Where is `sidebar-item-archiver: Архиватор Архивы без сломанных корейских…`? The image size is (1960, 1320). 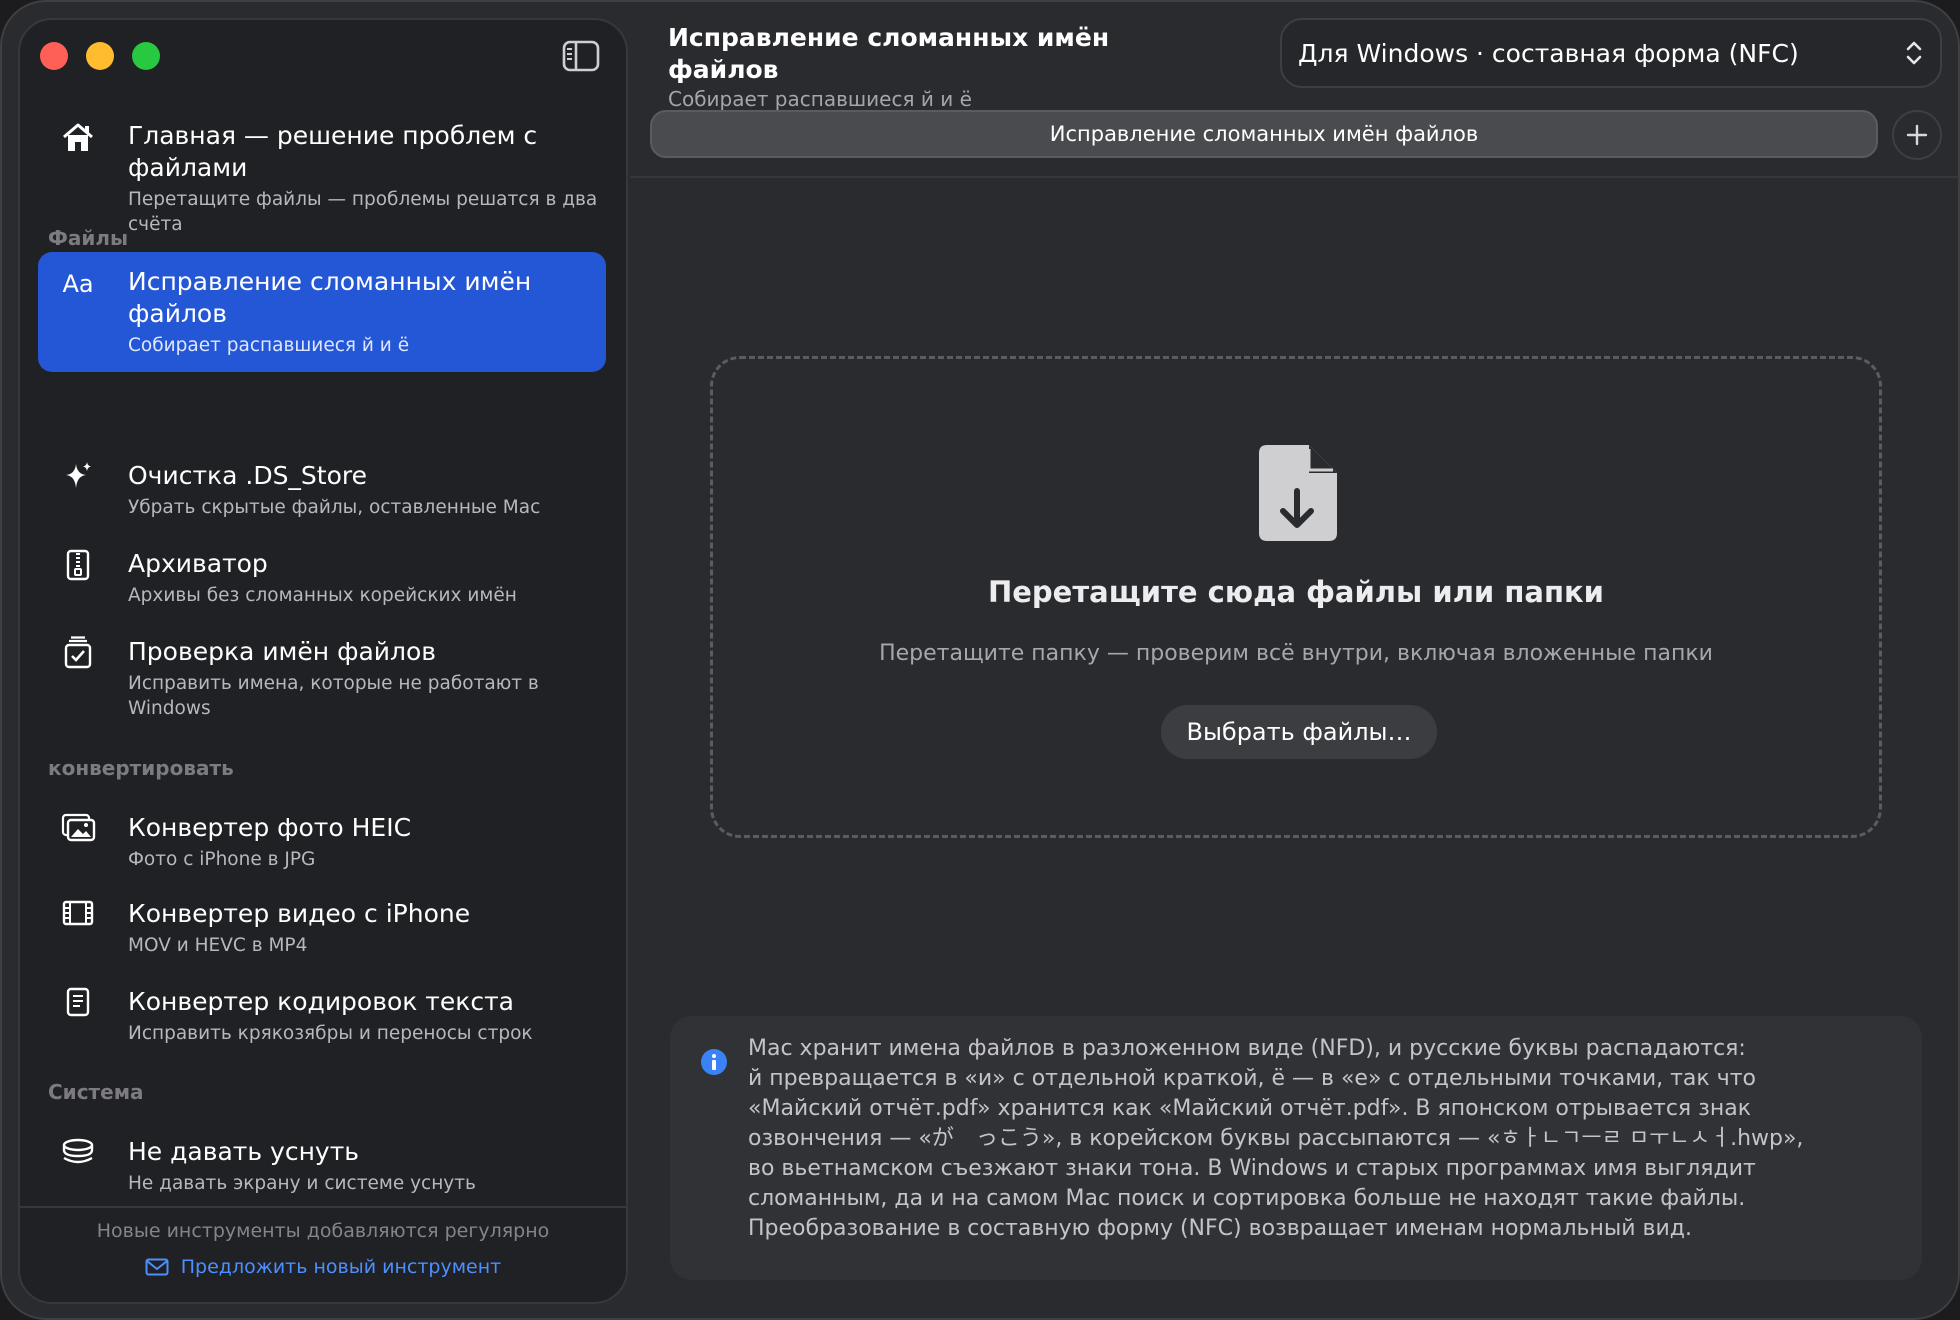
sidebar-item-archiver: Архиватор Архивы без сломанных корейских… is located at coordinates (322, 578).